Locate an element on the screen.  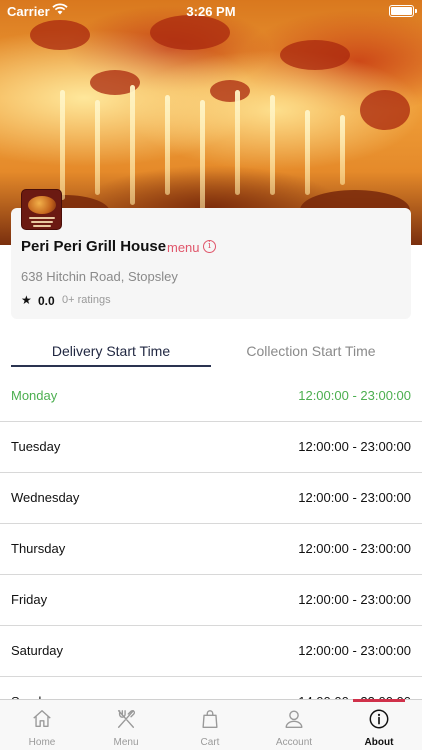
schedule-row-saturday: Saturday 12:00:00 - 23:00:00 is located at coordinates (211, 651).